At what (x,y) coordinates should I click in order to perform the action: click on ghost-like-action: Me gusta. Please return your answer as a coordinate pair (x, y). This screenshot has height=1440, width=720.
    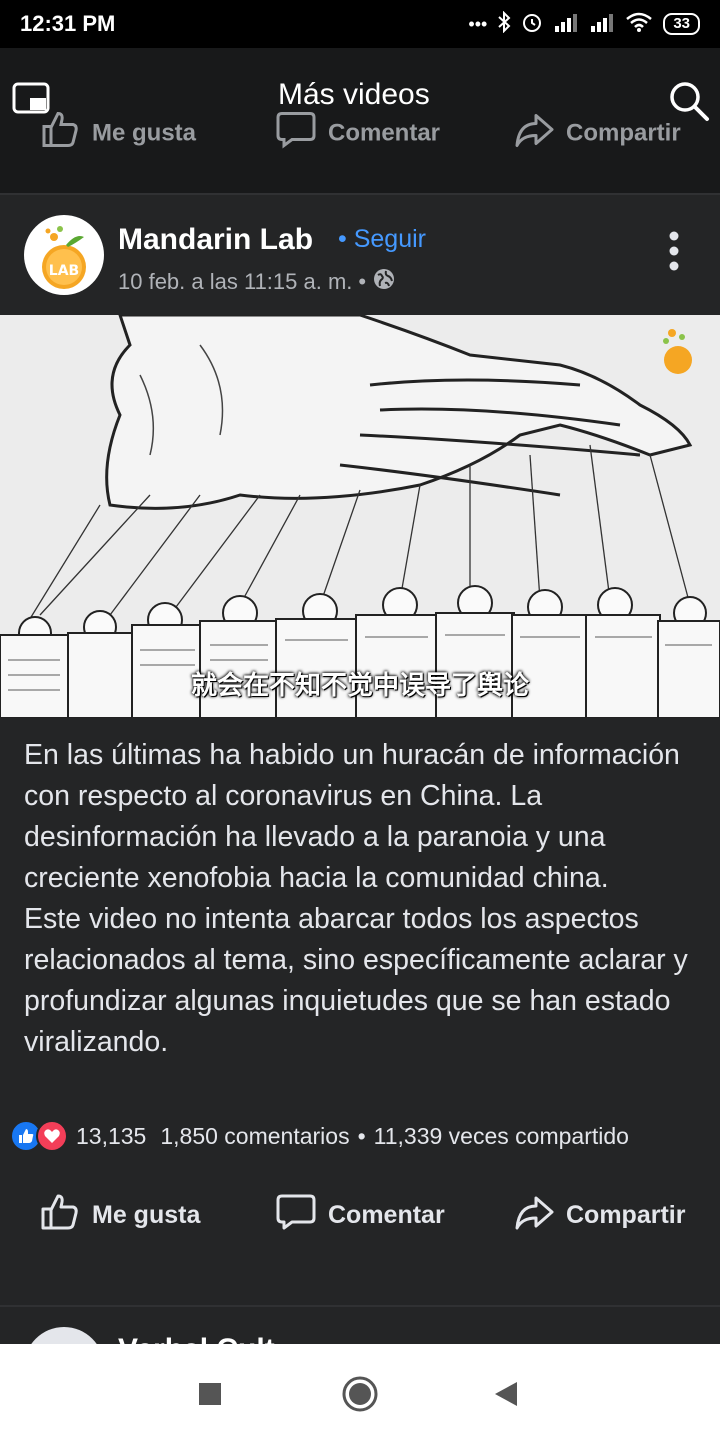
    Looking at the image, I should click on (118, 133).